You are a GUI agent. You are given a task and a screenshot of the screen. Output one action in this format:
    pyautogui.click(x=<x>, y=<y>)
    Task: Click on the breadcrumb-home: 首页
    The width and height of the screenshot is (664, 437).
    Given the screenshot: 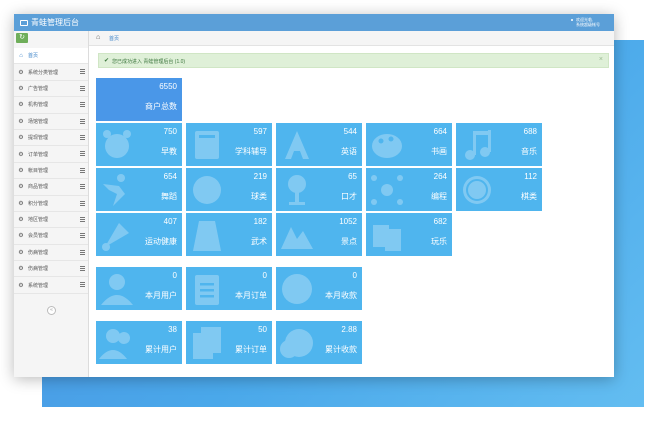 What is the action you would take?
    pyautogui.click(x=114, y=38)
    